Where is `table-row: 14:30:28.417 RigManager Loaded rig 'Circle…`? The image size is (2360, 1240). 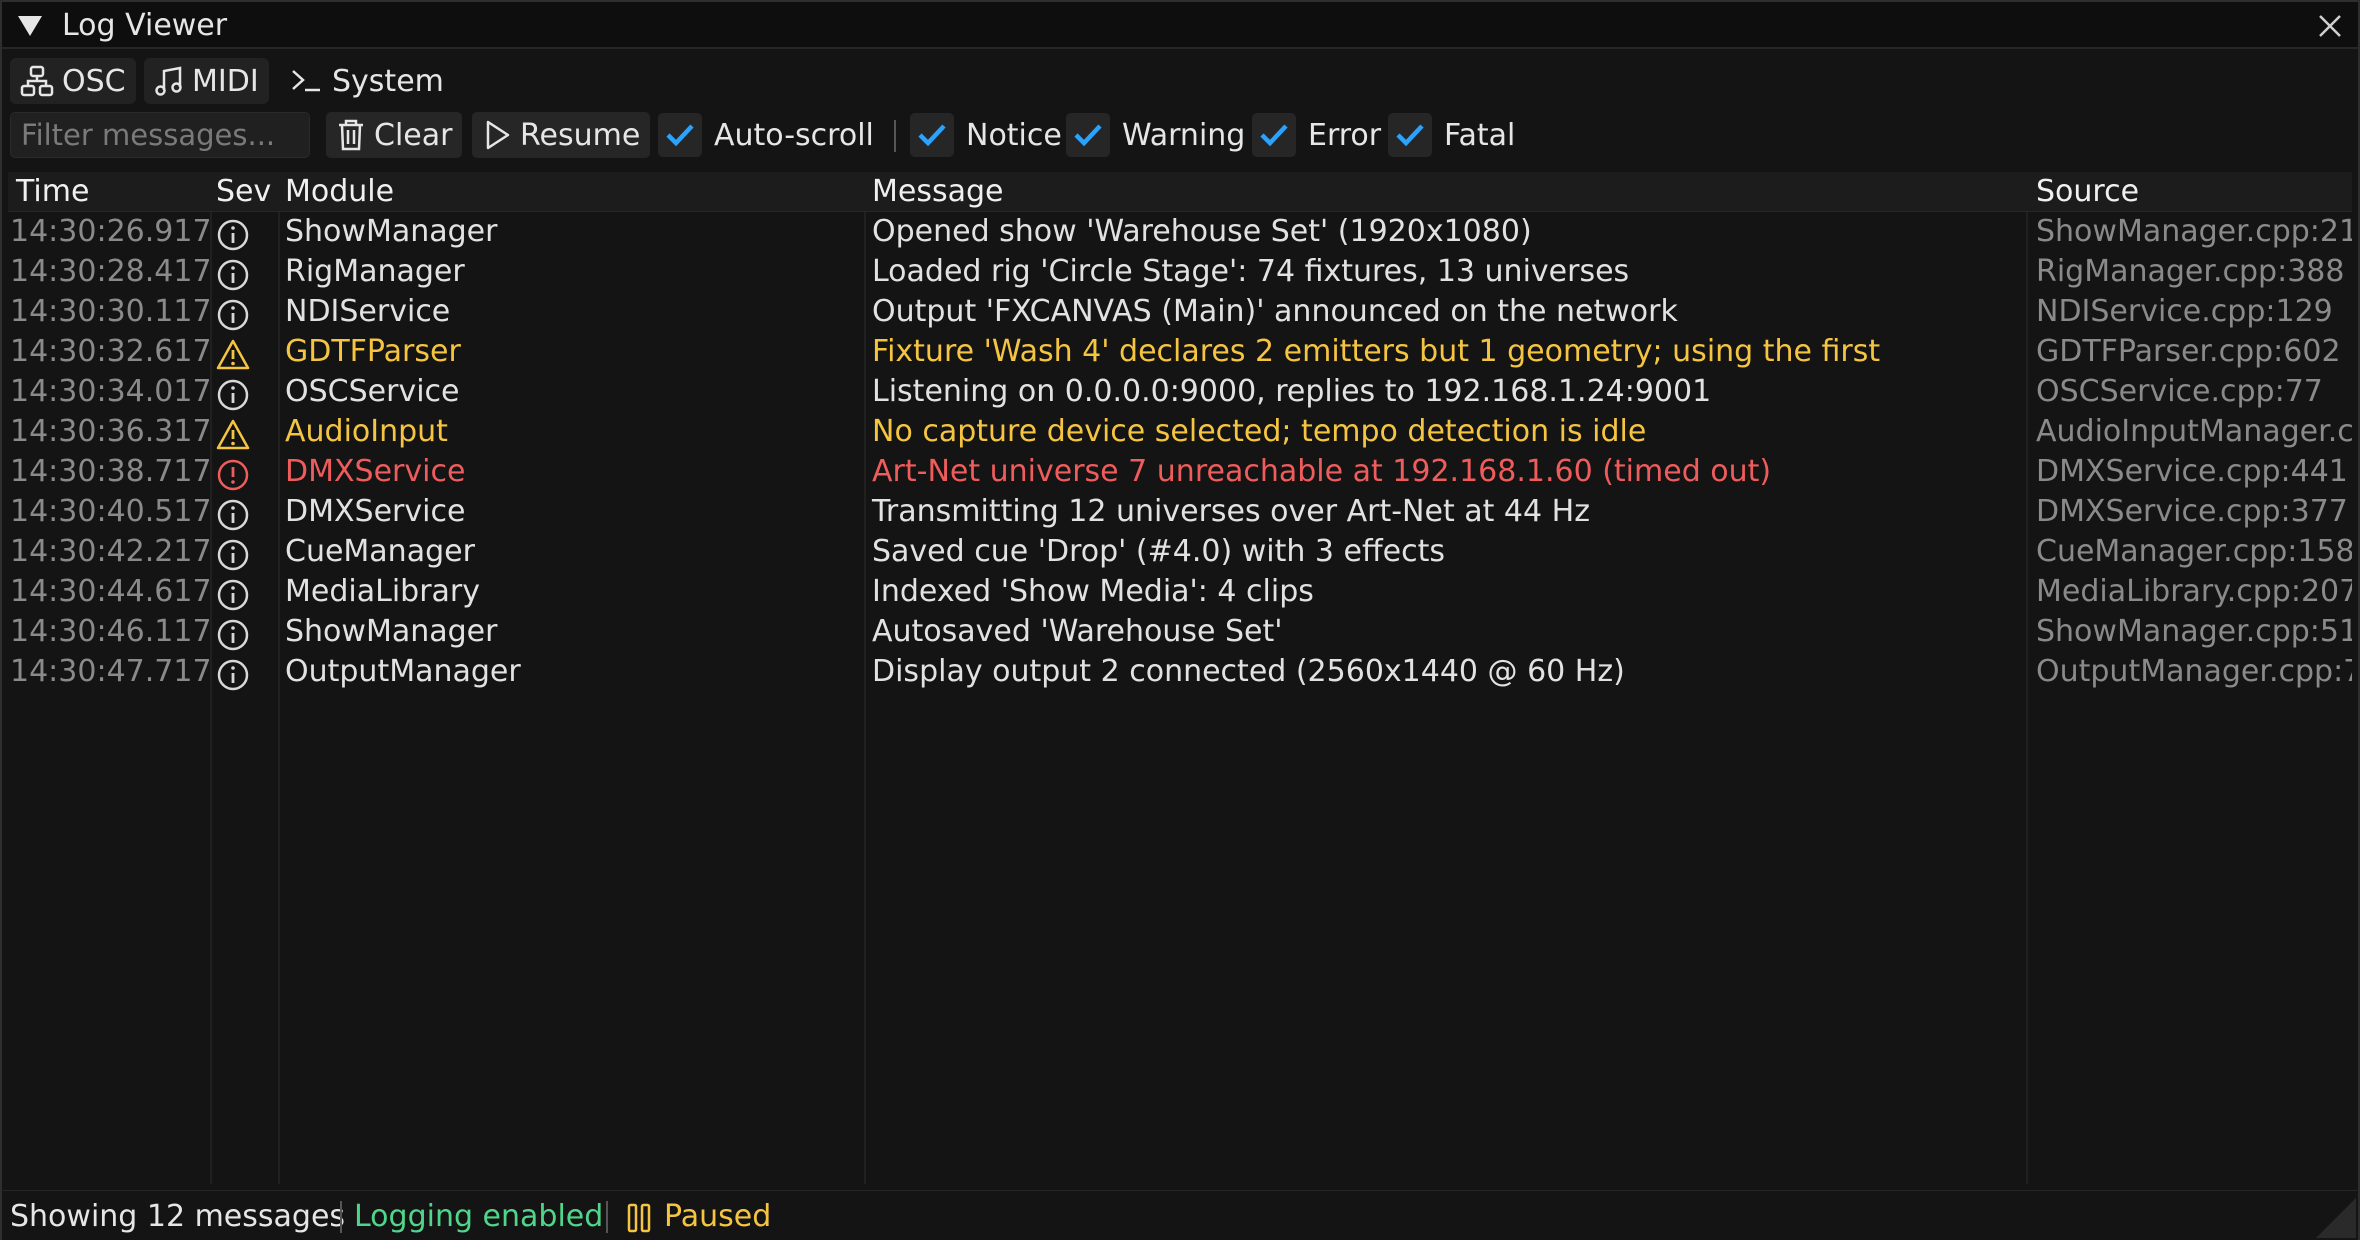
table-row: 14:30:28.417 RigManager Loaded rig 'Circle… is located at coordinates (1180, 272).